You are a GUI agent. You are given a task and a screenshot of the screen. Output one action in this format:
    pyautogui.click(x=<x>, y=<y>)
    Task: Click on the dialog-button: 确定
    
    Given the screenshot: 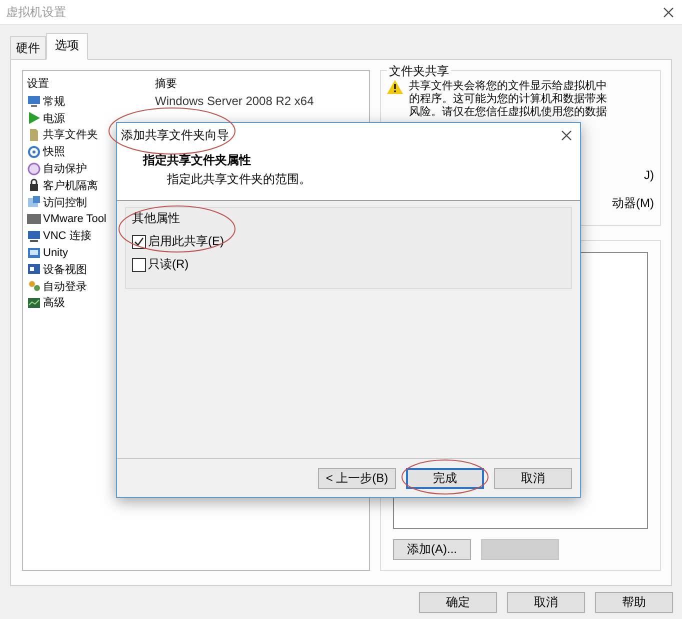 What is the action you would take?
    pyautogui.click(x=458, y=602)
    